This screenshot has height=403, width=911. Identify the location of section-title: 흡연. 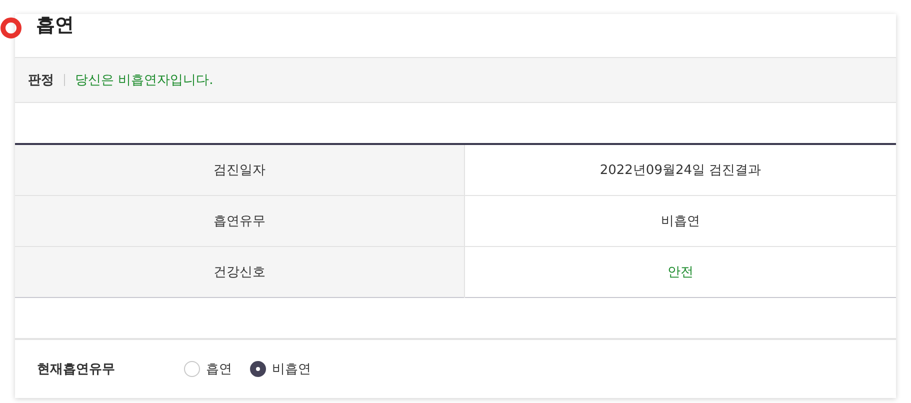
(55, 25).